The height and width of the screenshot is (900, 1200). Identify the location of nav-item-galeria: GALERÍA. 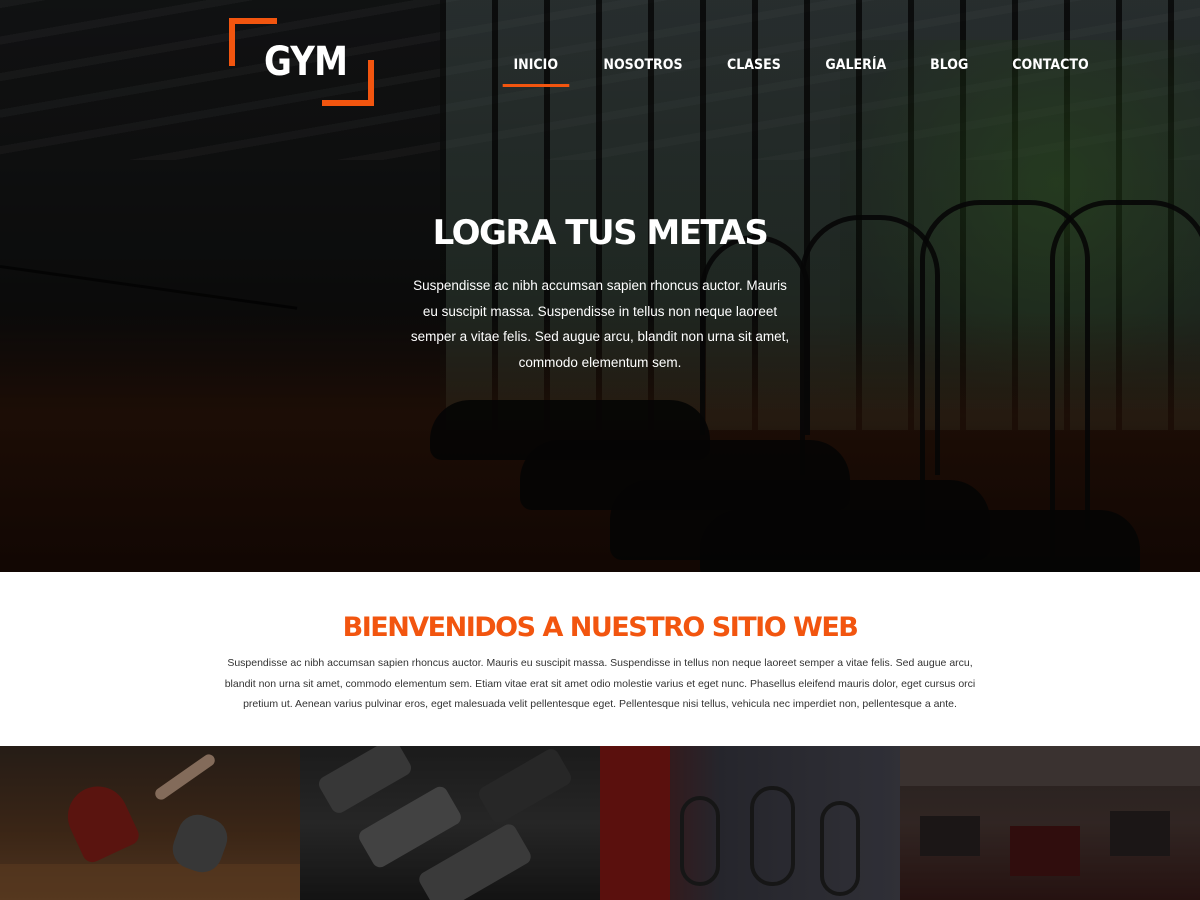
(856, 71).